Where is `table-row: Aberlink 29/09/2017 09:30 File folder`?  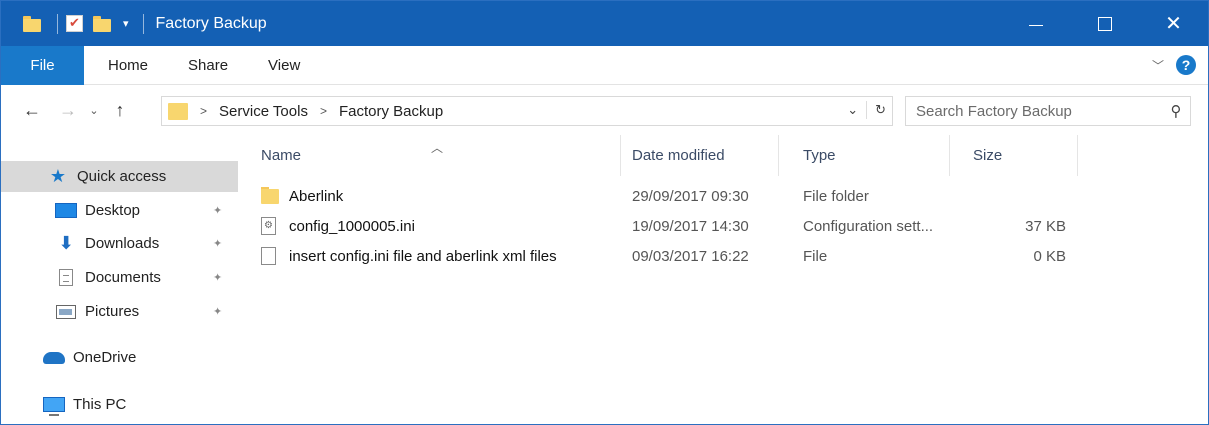 table-row: Aberlink 29/09/2017 09:30 File folder is located at coordinates (723, 196).